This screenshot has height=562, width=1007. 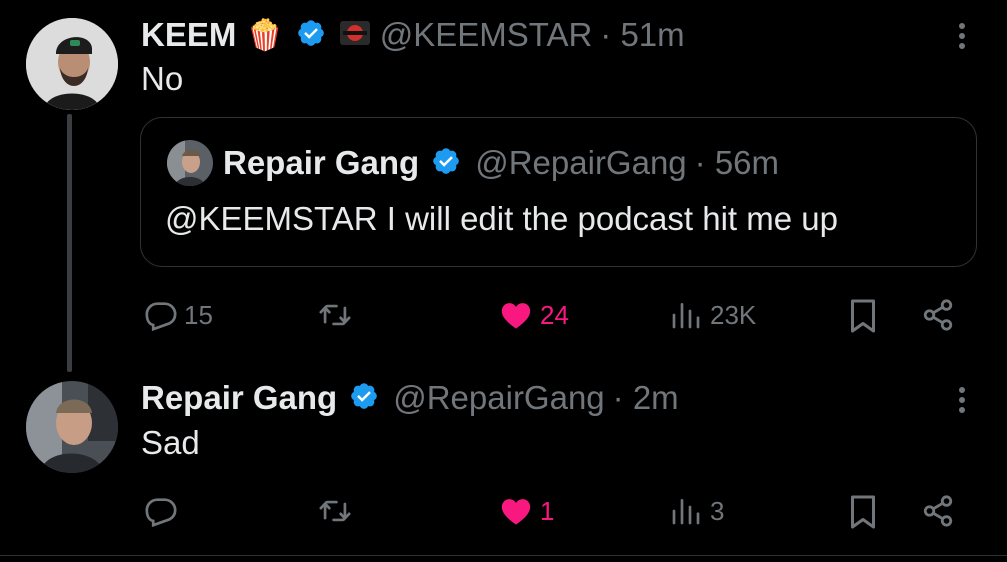 What do you see at coordinates (321, 163) in the screenshot?
I see `quoted-author-name: Repair Gang` at bounding box center [321, 163].